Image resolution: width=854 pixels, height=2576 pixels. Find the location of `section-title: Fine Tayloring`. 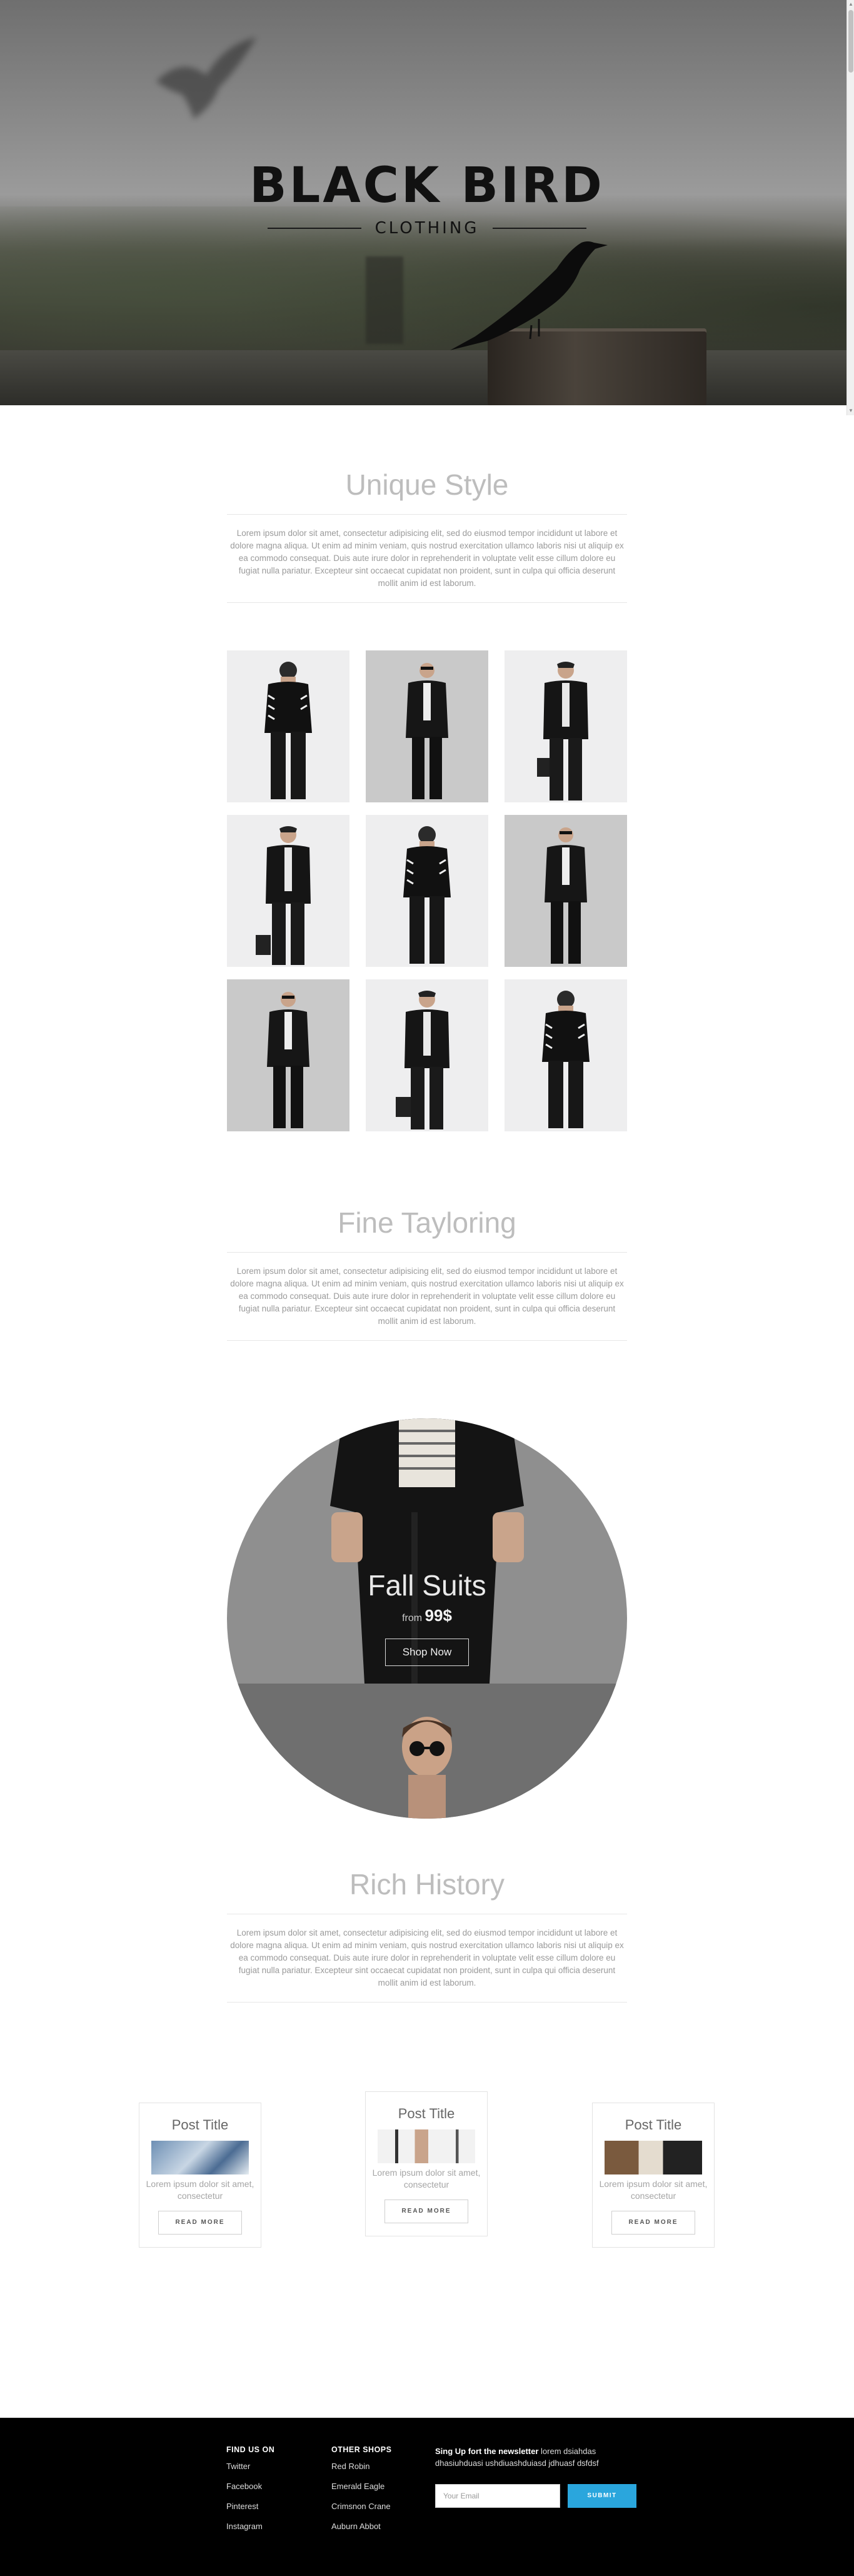

section-title: Fine Tayloring is located at coordinates (427, 1223).